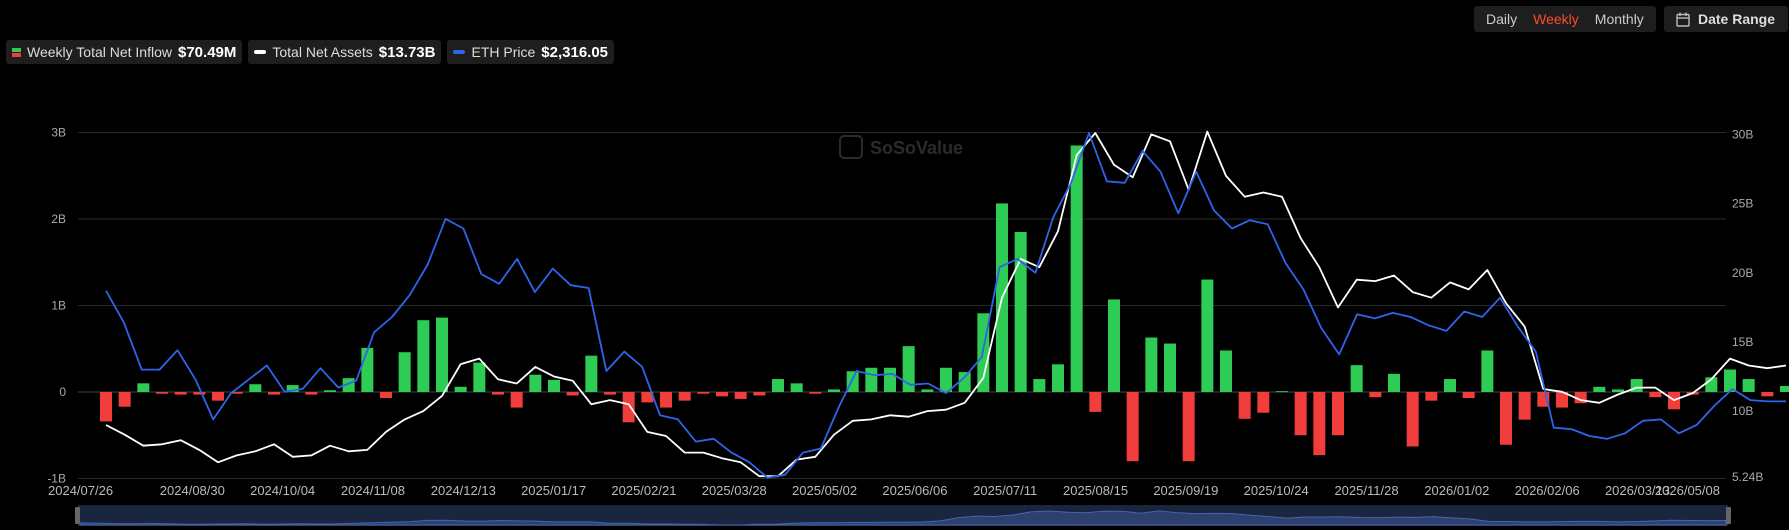 This screenshot has height=530, width=1789. I want to click on x-tick-label: 2024/12/13, so click(463, 490).